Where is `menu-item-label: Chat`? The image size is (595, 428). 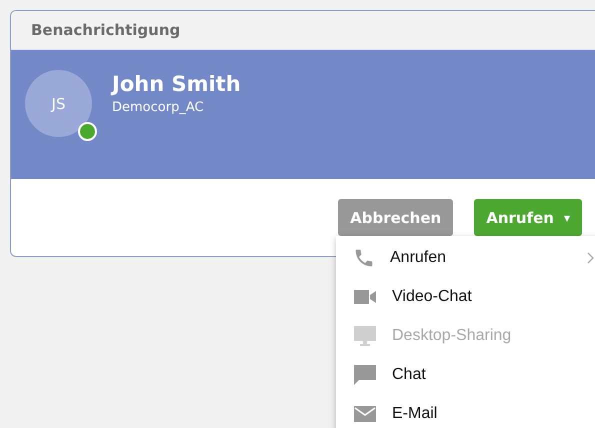 menu-item-label: Chat is located at coordinates (409, 375).